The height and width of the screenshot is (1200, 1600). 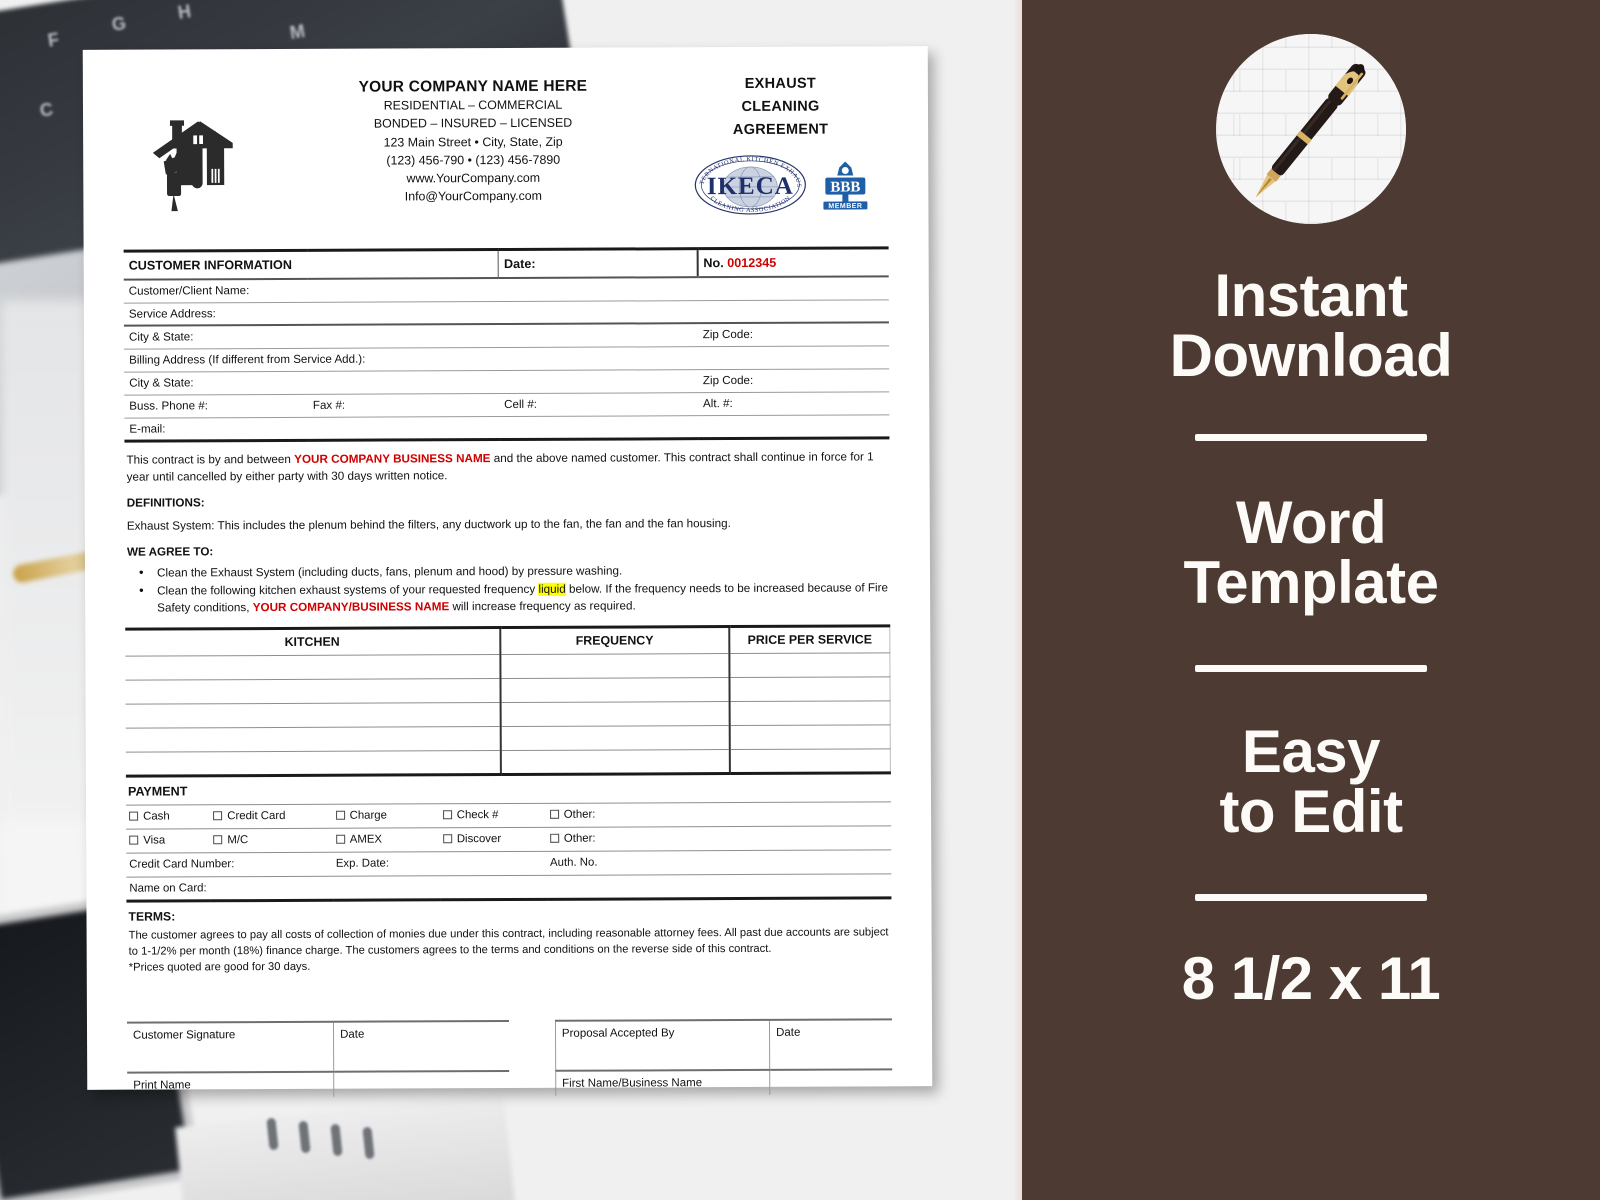 I want to click on checkbox-discover: Discover, so click(x=493, y=839).